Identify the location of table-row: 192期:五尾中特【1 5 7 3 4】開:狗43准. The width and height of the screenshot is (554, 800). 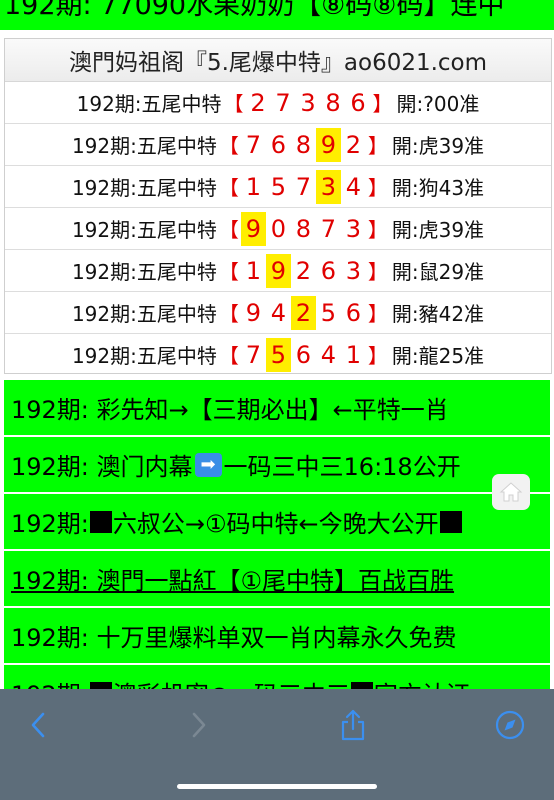
(278, 187).